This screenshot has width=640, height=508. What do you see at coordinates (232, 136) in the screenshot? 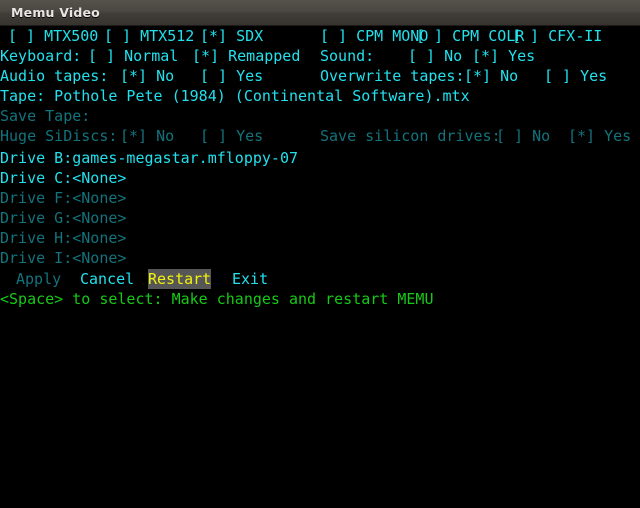
I see `huge-sidiscs-option-yes: [ ] Yes` at bounding box center [232, 136].